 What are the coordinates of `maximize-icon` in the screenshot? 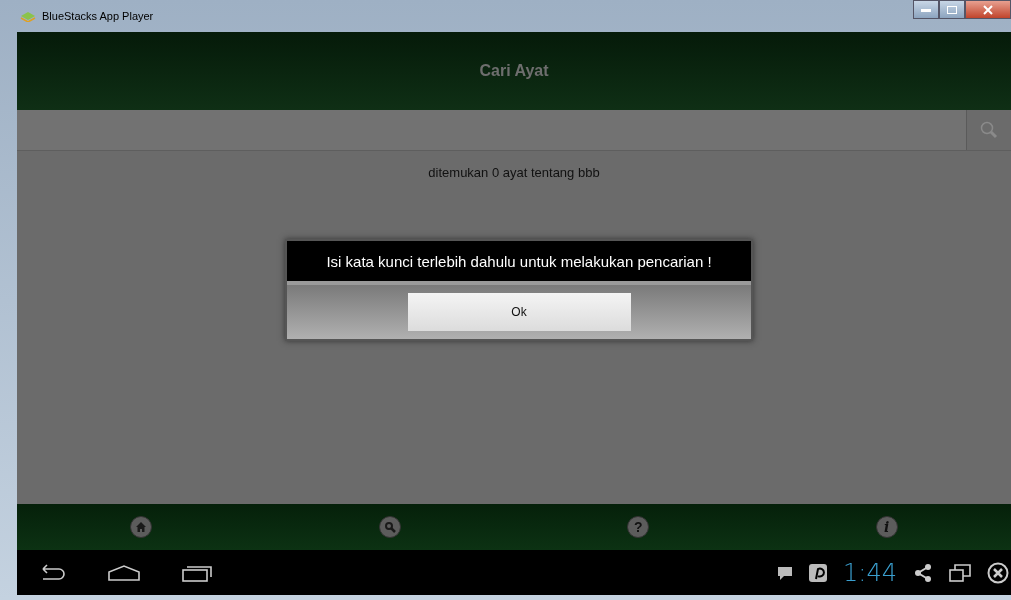 It's located at (952, 9).